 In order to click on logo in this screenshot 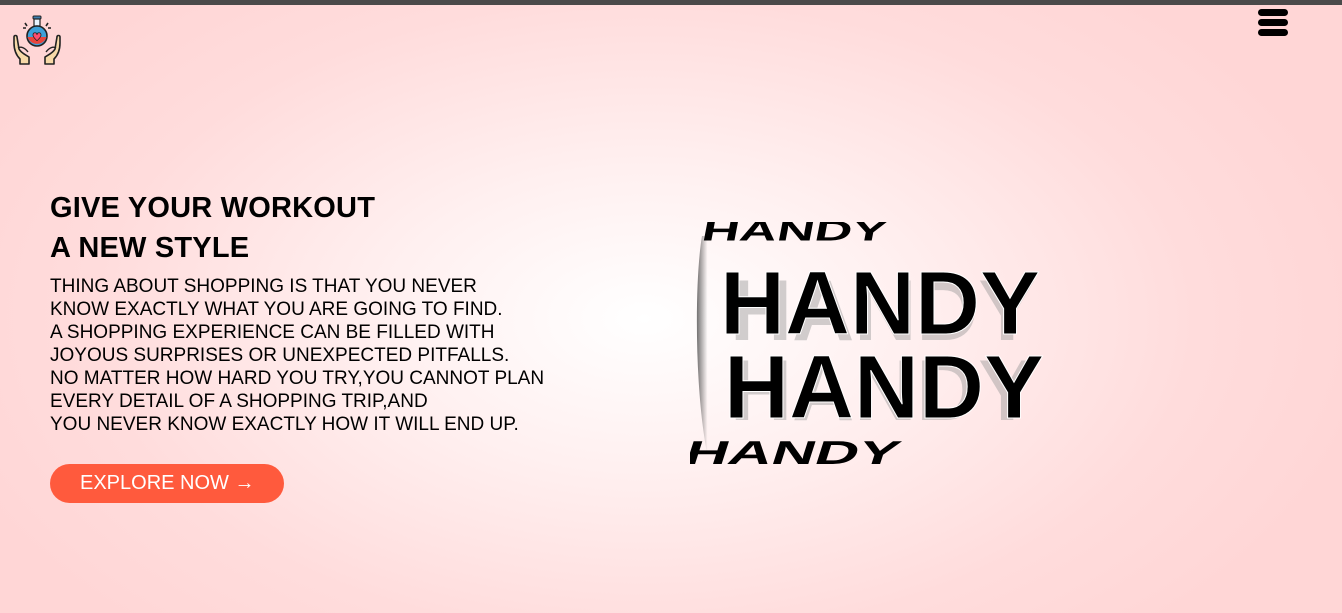, I will do `click(37, 41)`.